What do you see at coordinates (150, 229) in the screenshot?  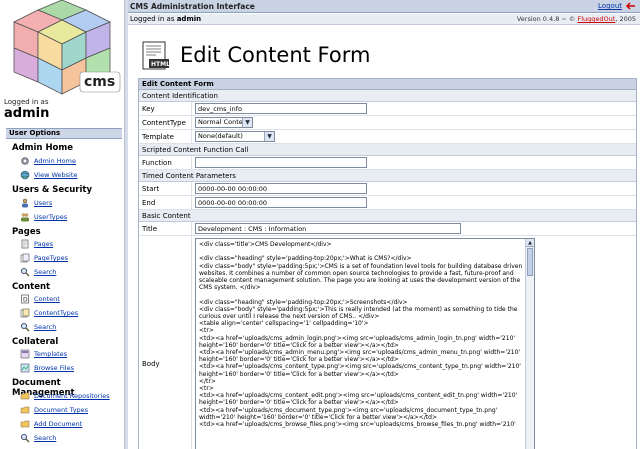 I see `title-label: Title` at bounding box center [150, 229].